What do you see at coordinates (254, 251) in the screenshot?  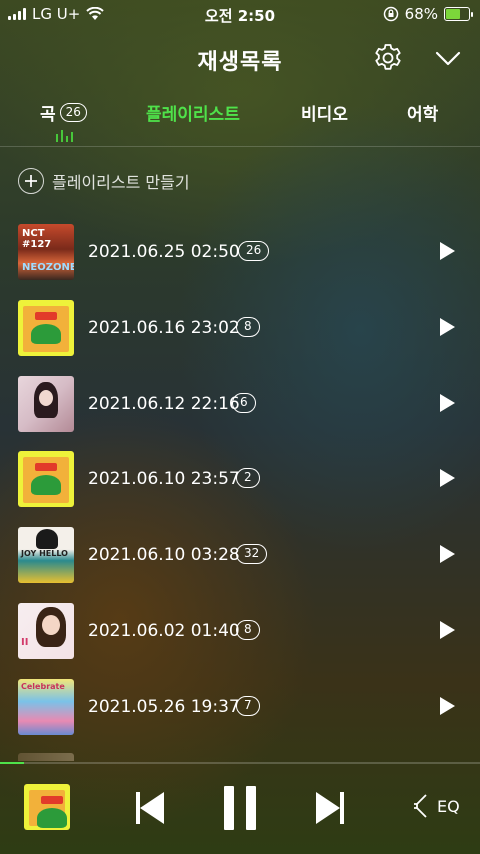 I see `playlist-count-badge: 26` at bounding box center [254, 251].